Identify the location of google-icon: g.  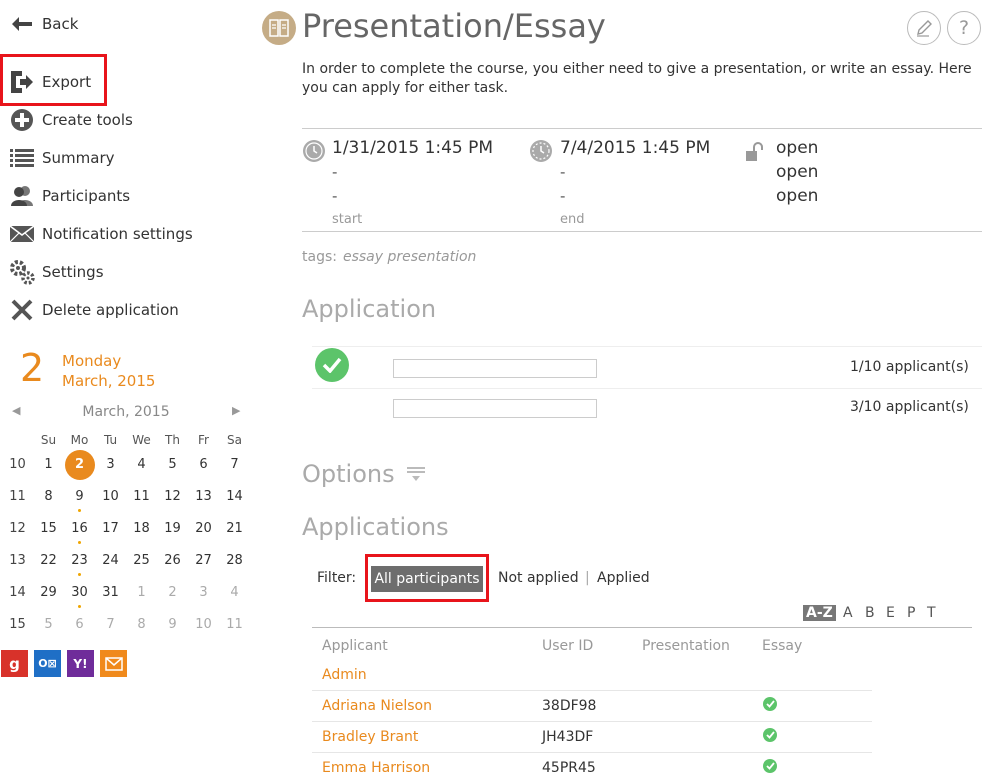
(14, 663).